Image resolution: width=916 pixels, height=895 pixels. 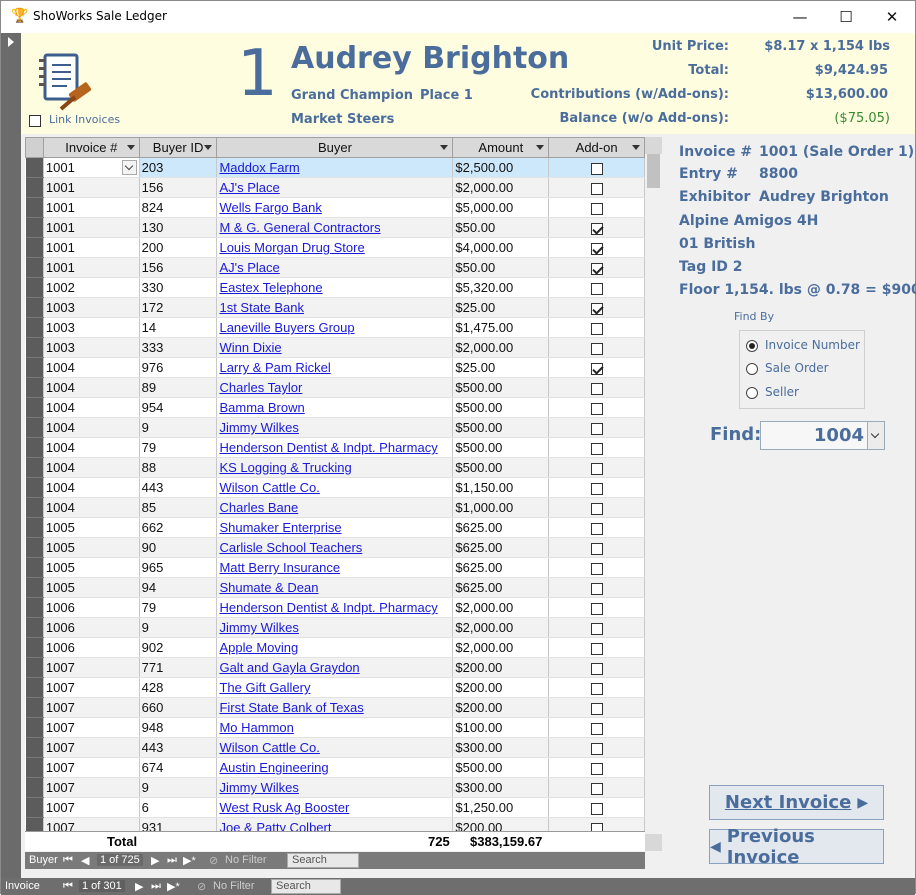 What do you see at coordinates (285, 467) in the screenshot?
I see `buyer-link: KS Logging & Trucking` at bounding box center [285, 467].